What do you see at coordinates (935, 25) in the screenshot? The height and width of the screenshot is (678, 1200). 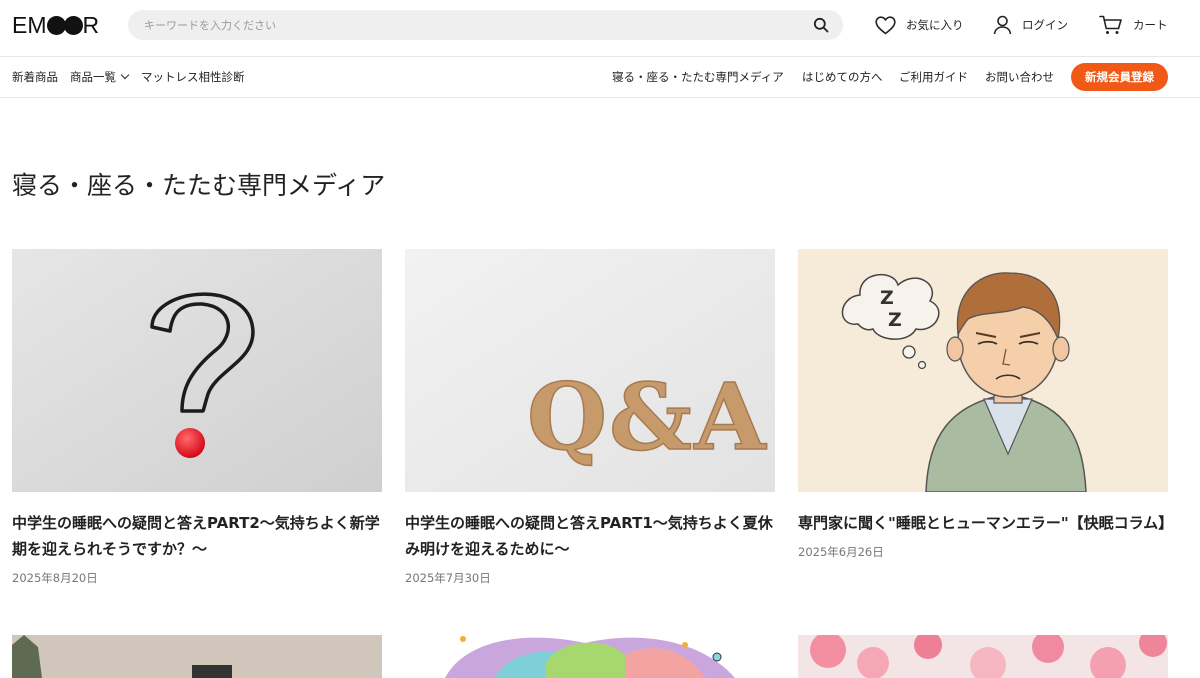 I see `favorites-label: お気に入り` at bounding box center [935, 25].